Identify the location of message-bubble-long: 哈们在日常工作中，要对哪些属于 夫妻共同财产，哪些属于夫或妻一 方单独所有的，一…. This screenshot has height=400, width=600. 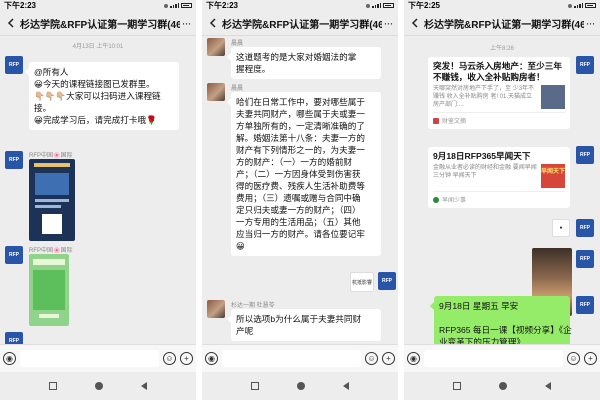
(304, 174).